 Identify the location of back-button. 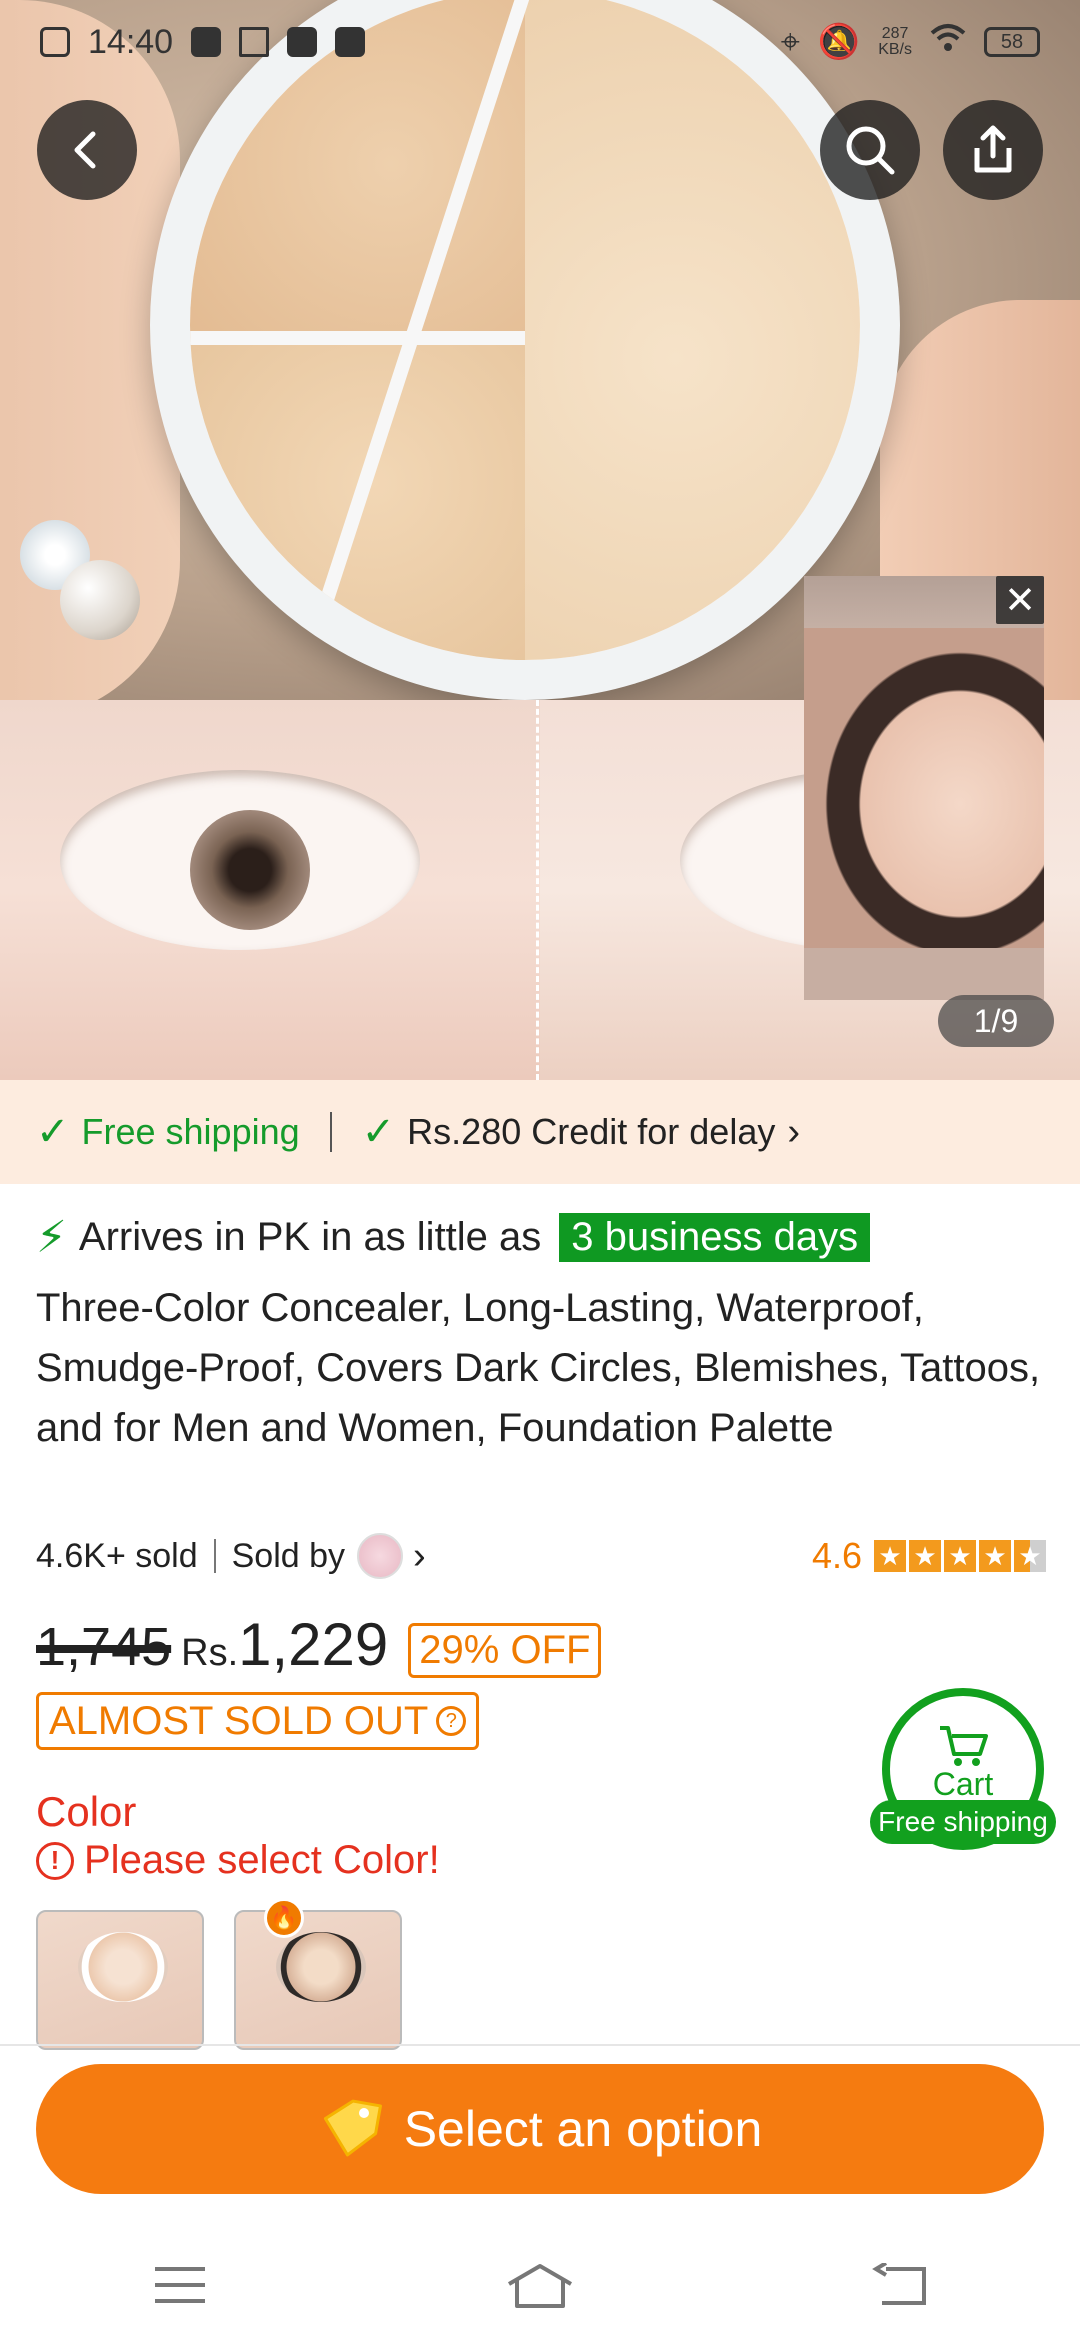
(87, 150).